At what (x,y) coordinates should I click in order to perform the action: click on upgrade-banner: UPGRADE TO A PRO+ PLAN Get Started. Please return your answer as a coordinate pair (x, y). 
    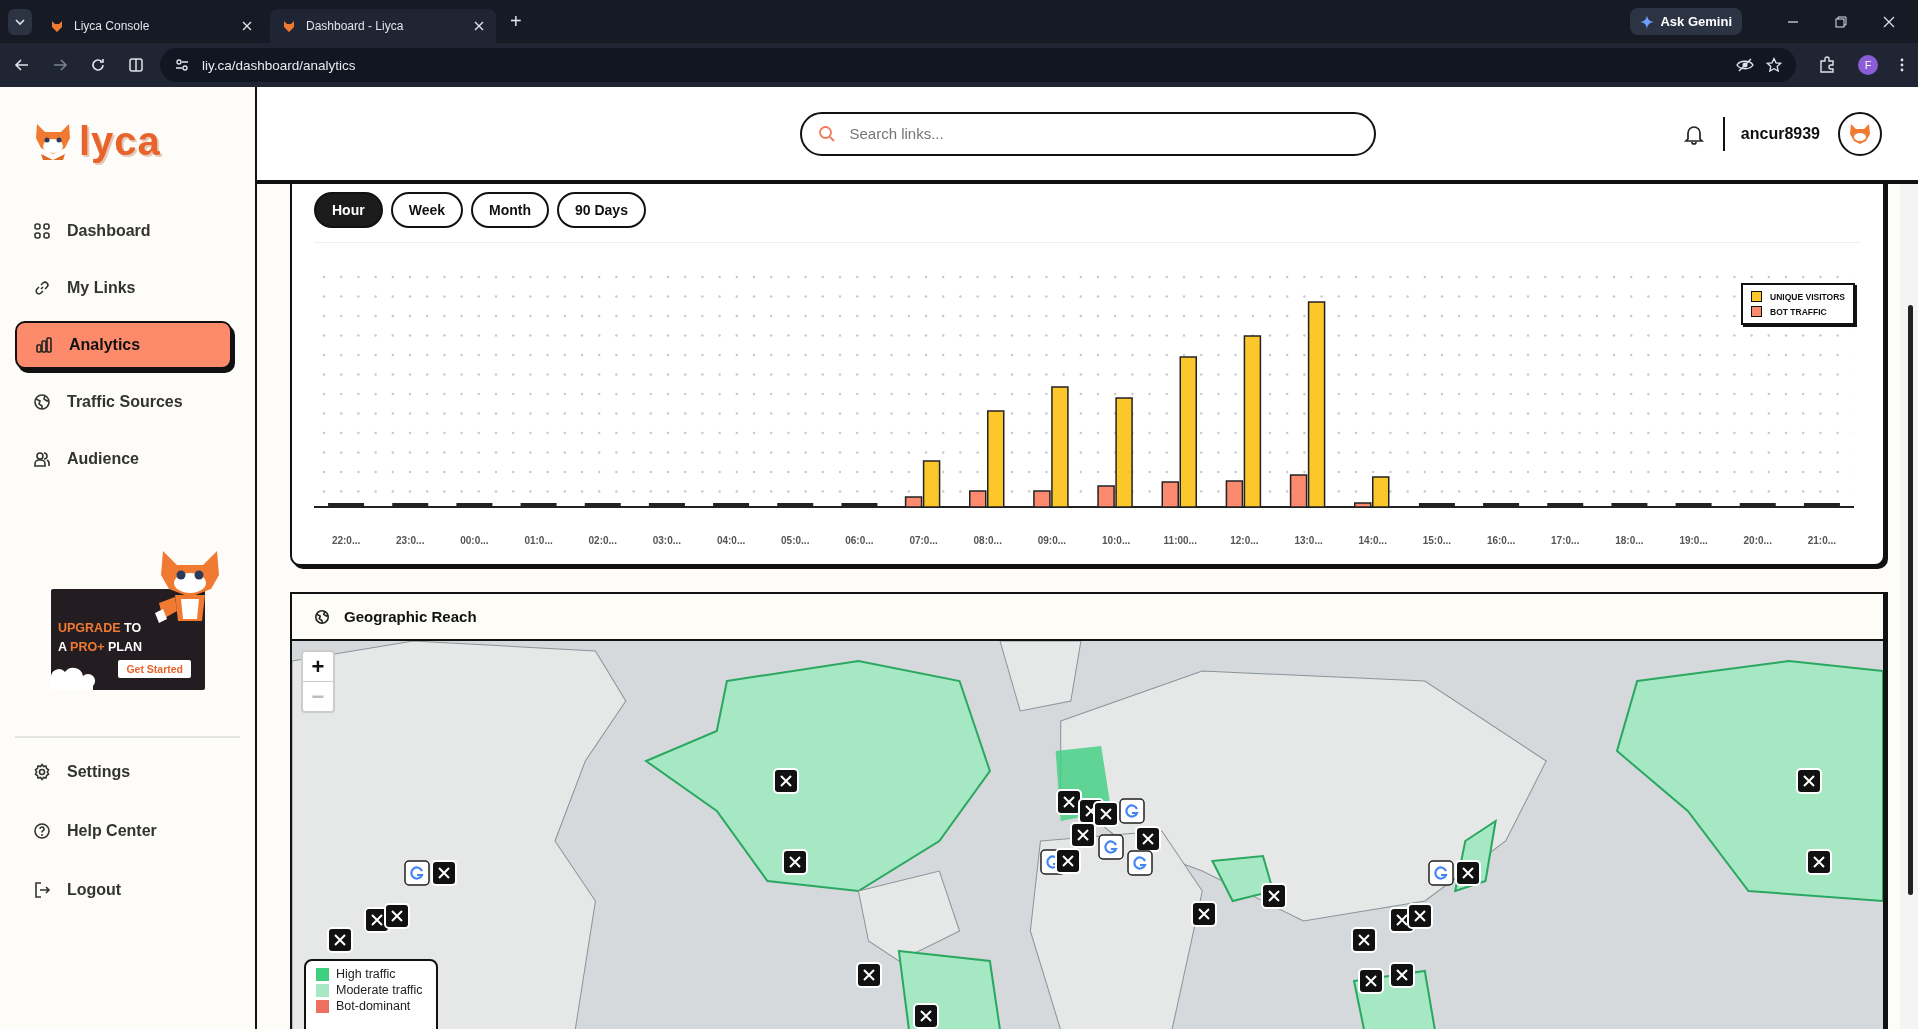
    Looking at the image, I should click on (128, 639).